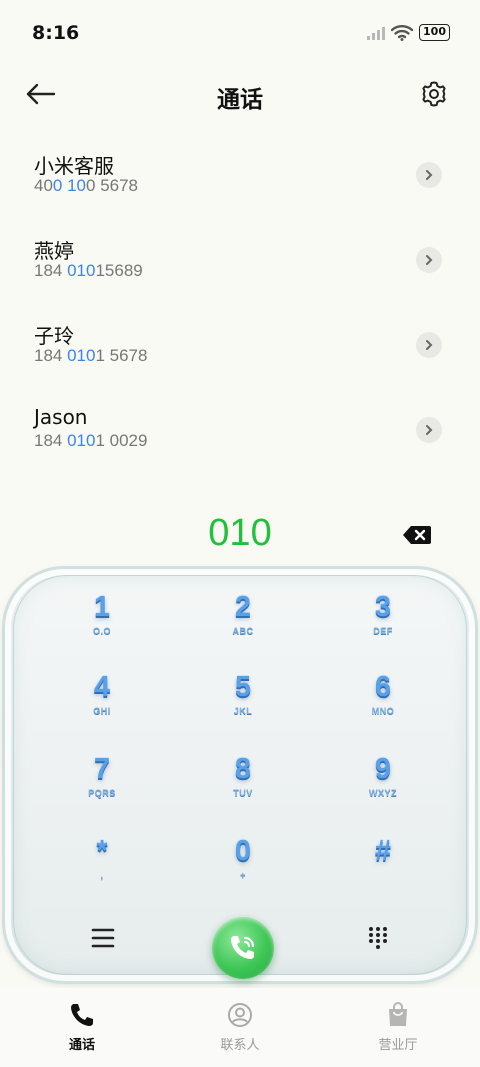 Image resolution: width=480 pixels, height=1067 pixels. What do you see at coordinates (61, 417) in the screenshot?
I see `contact-name: Jason` at bounding box center [61, 417].